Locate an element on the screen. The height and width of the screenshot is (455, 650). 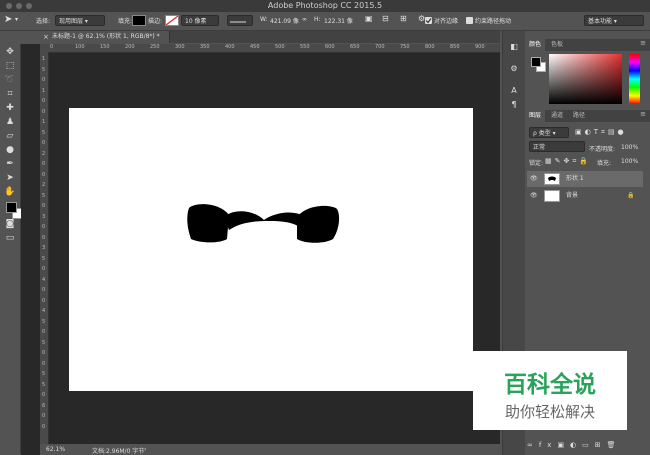
ruler-tick-label: 250 is located at coordinates (155, 47).